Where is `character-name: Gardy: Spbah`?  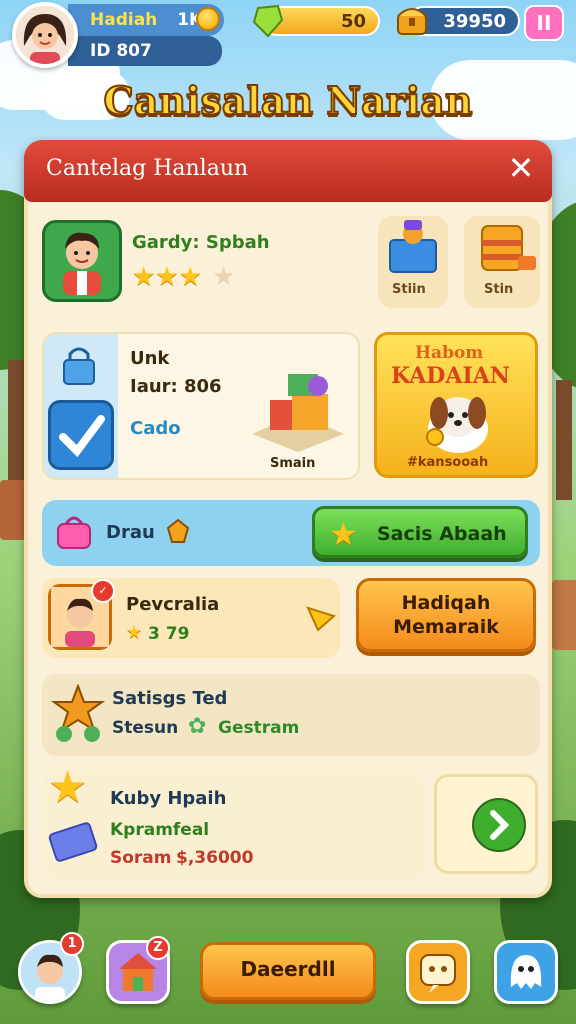 character-name: Gardy: Spbah is located at coordinates (201, 242).